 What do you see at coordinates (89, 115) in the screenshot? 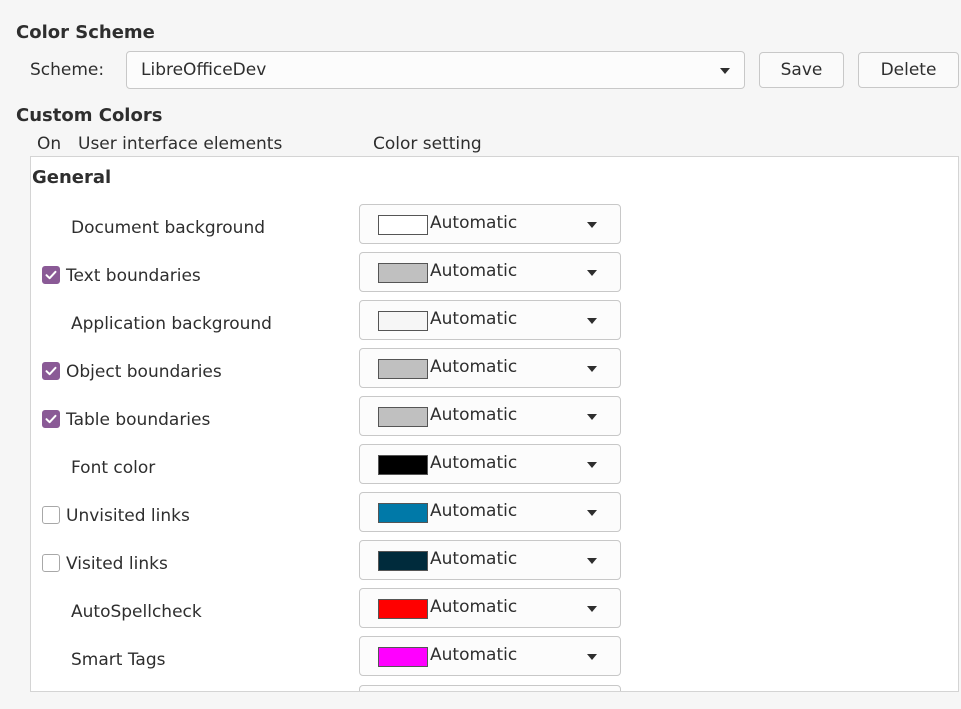
I see `custom-colors-heading: Custom Colors` at bounding box center [89, 115].